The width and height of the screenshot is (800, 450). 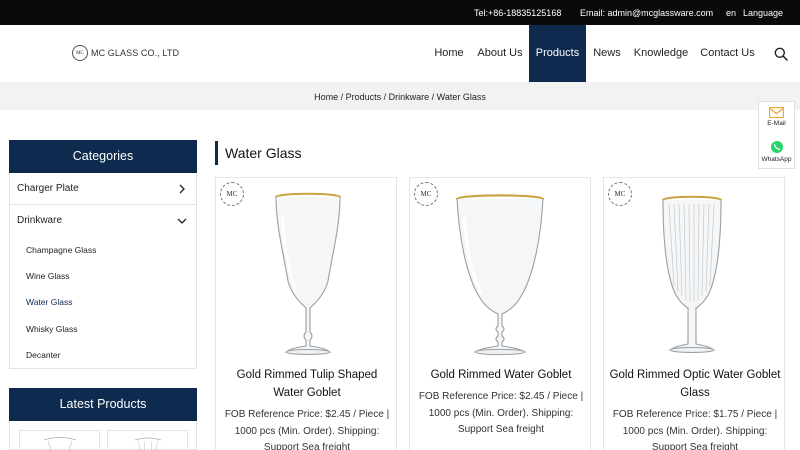 What do you see at coordinates (607, 53) in the screenshot?
I see `nav-news: News` at bounding box center [607, 53].